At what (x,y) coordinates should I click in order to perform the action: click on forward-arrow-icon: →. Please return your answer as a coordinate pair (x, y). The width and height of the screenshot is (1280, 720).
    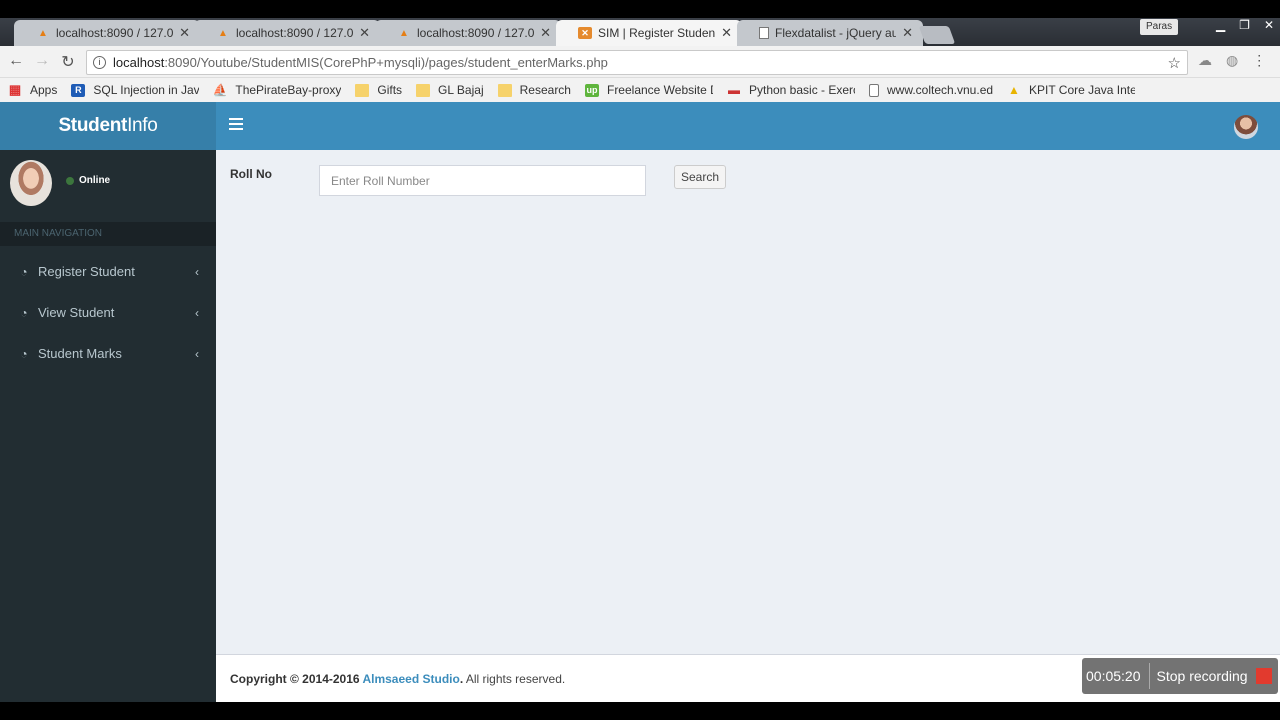
    Looking at the image, I should click on (42, 61).